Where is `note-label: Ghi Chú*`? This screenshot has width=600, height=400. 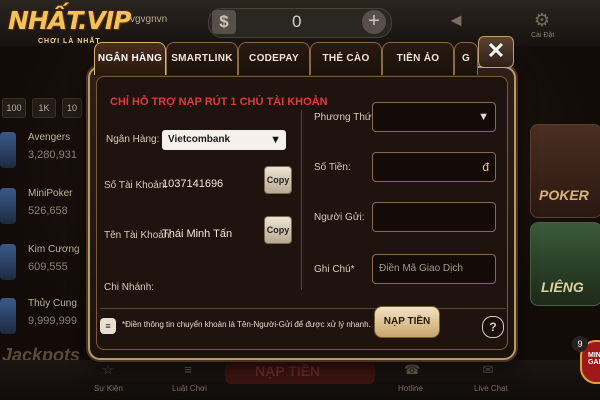 note-label: Ghi Chú* is located at coordinates (334, 269).